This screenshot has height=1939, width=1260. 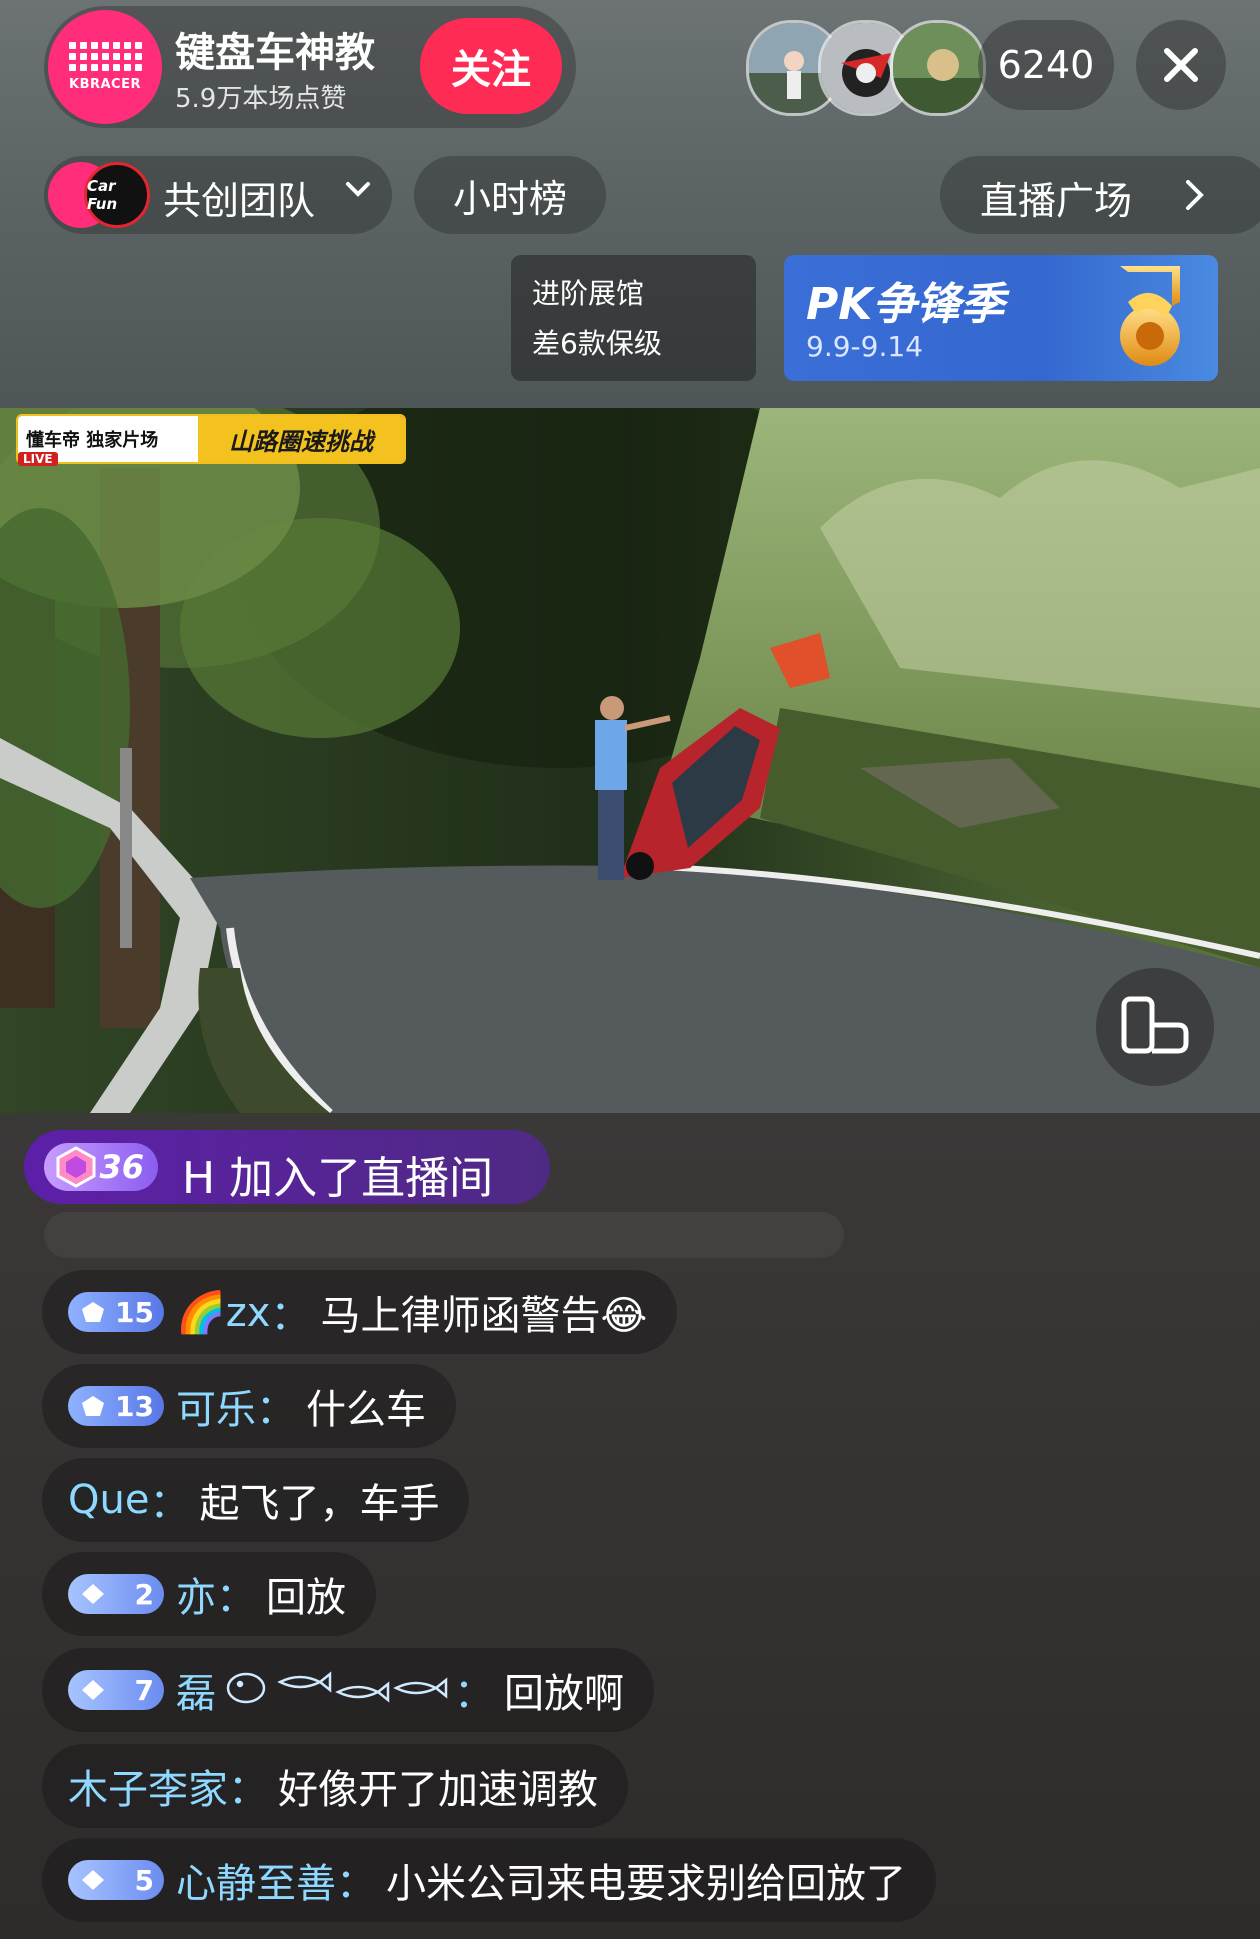 I want to click on team-avatar-text: Car Fun, so click(x=102, y=195).